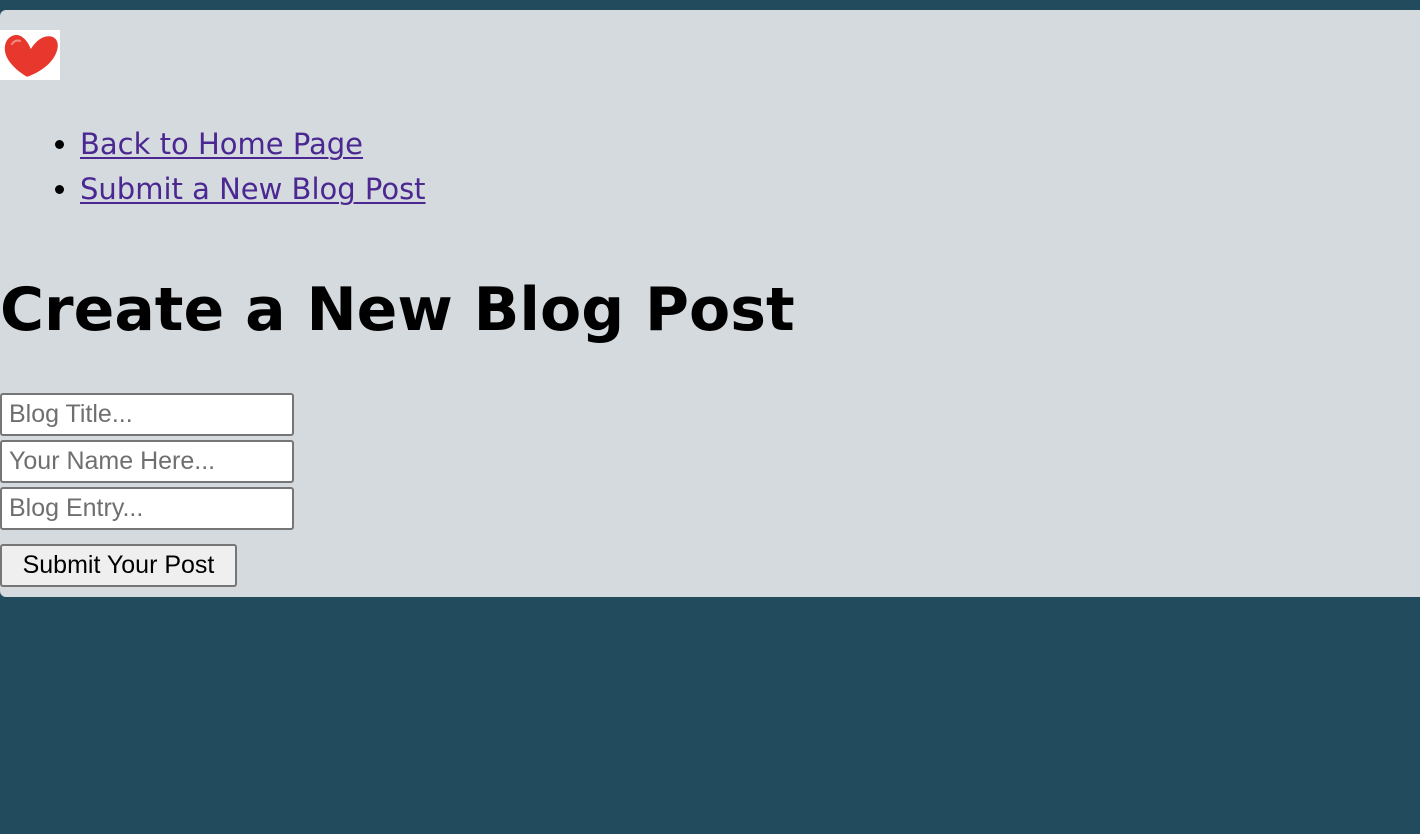 The image size is (1420, 834). I want to click on nav-item-home: Back to Home Page, so click(253, 144).